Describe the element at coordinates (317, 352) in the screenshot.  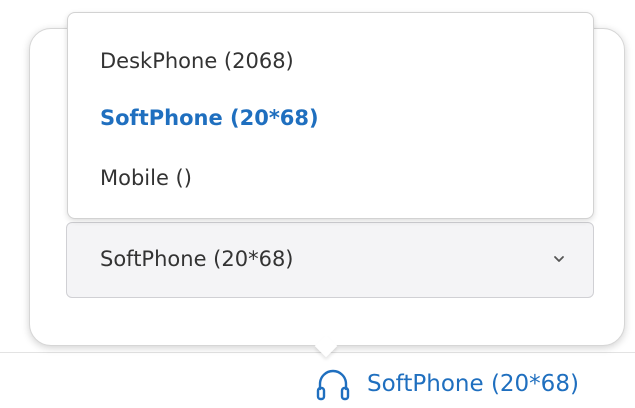
I see `divider` at that location.